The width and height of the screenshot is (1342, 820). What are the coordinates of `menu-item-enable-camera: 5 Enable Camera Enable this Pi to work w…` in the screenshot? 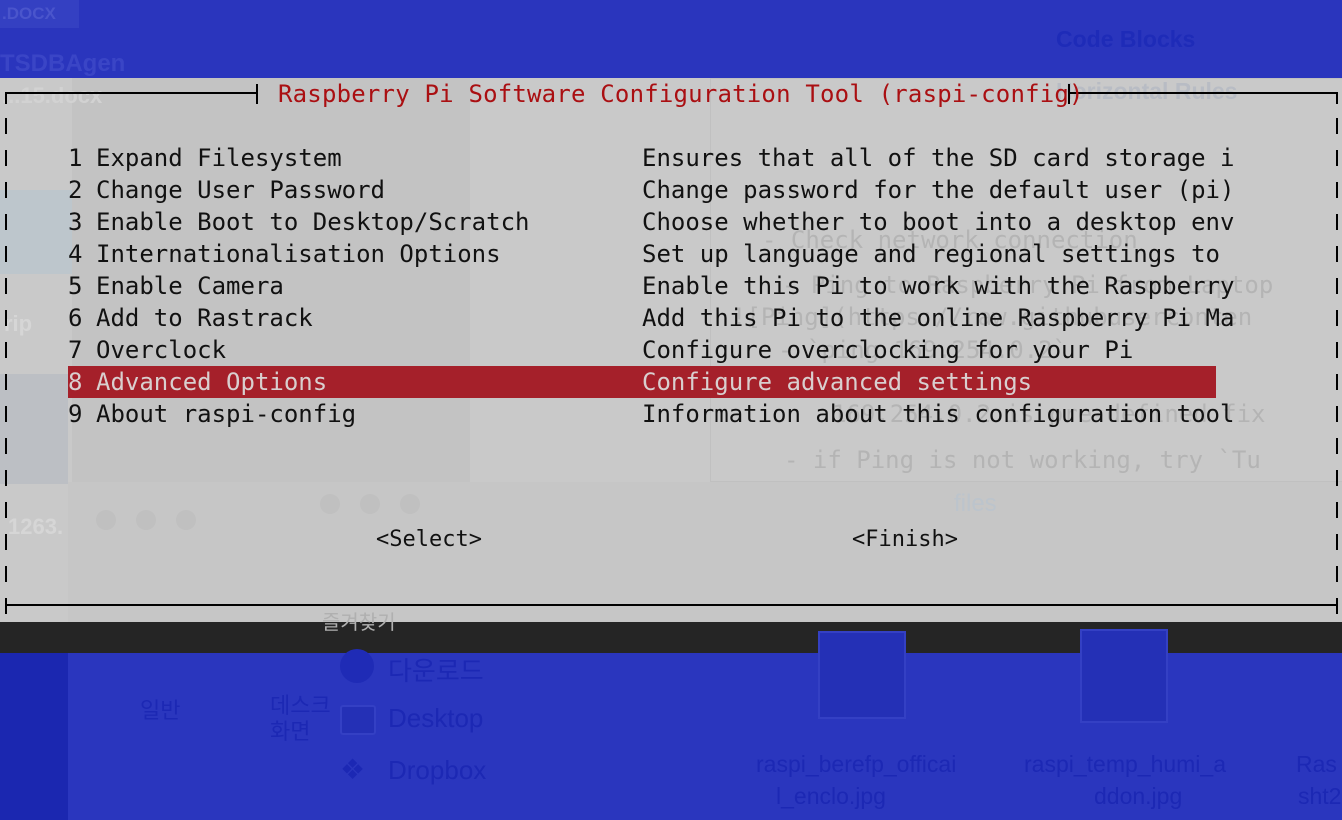 It's located at (651, 286).